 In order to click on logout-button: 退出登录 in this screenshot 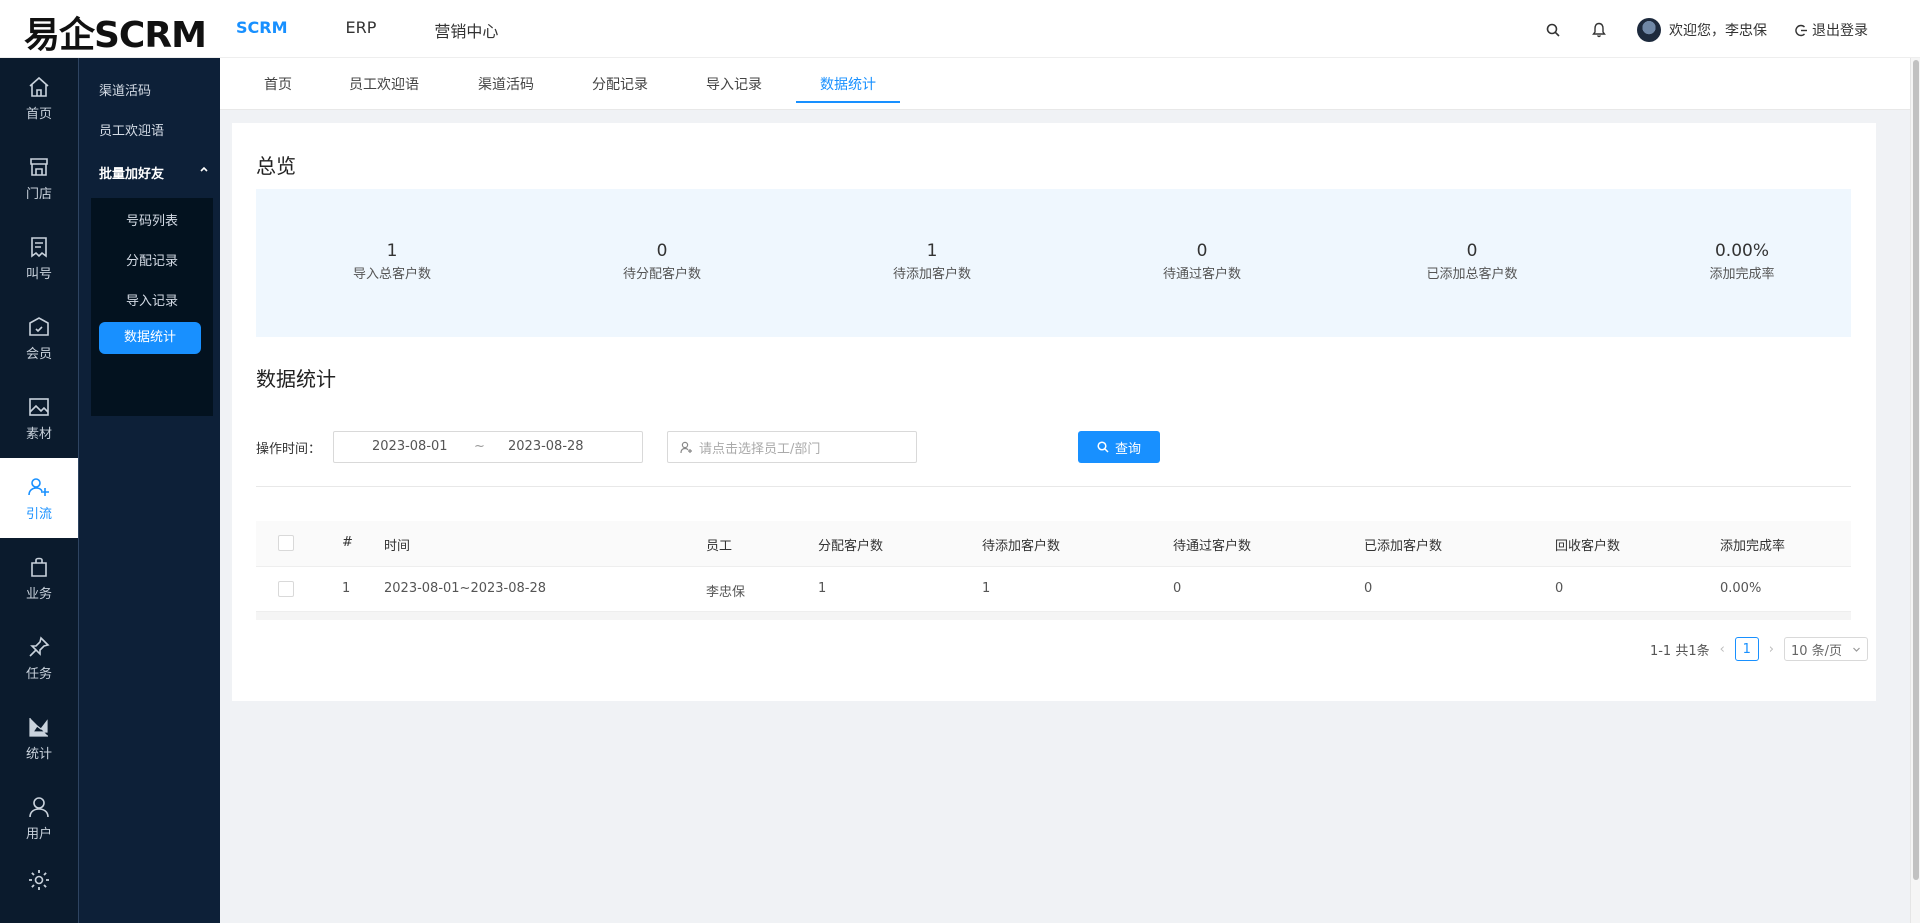, I will do `click(1831, 30)`.